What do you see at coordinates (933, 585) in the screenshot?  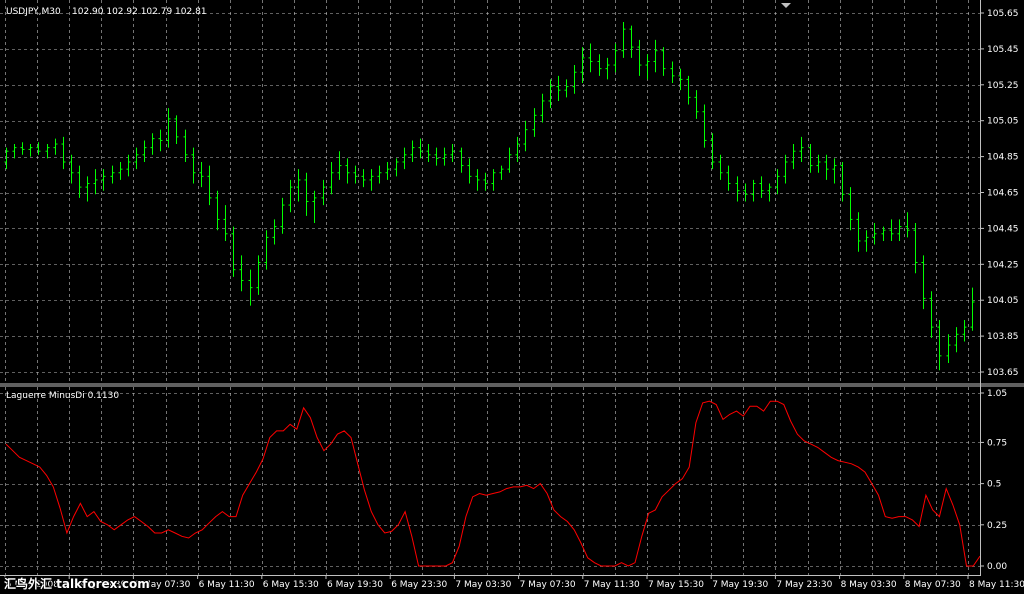 I see `time-tick-label: 8 May 07:30` at bounding box center [933, 585].